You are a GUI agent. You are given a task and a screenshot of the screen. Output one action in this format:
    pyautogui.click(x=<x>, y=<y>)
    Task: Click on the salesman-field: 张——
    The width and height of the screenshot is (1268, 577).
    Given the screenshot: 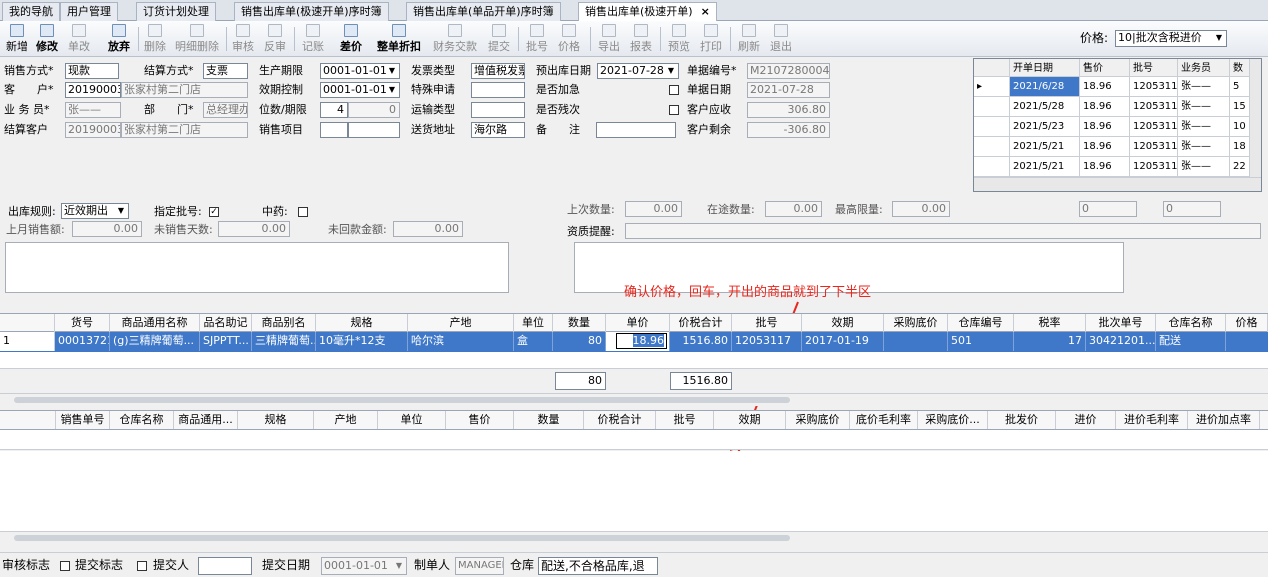 What is the action you would take?
    pyautogui.click(x=93, y=110)
    